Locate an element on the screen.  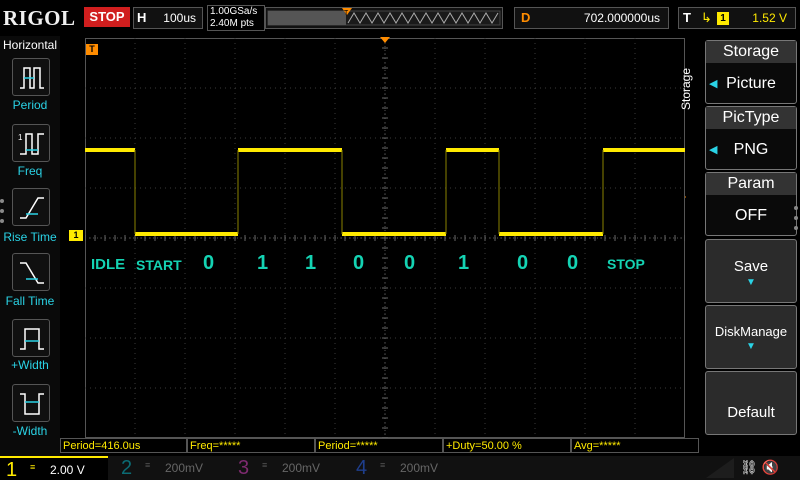
frequency-icon: 1 is located at coordinates (31, 144).